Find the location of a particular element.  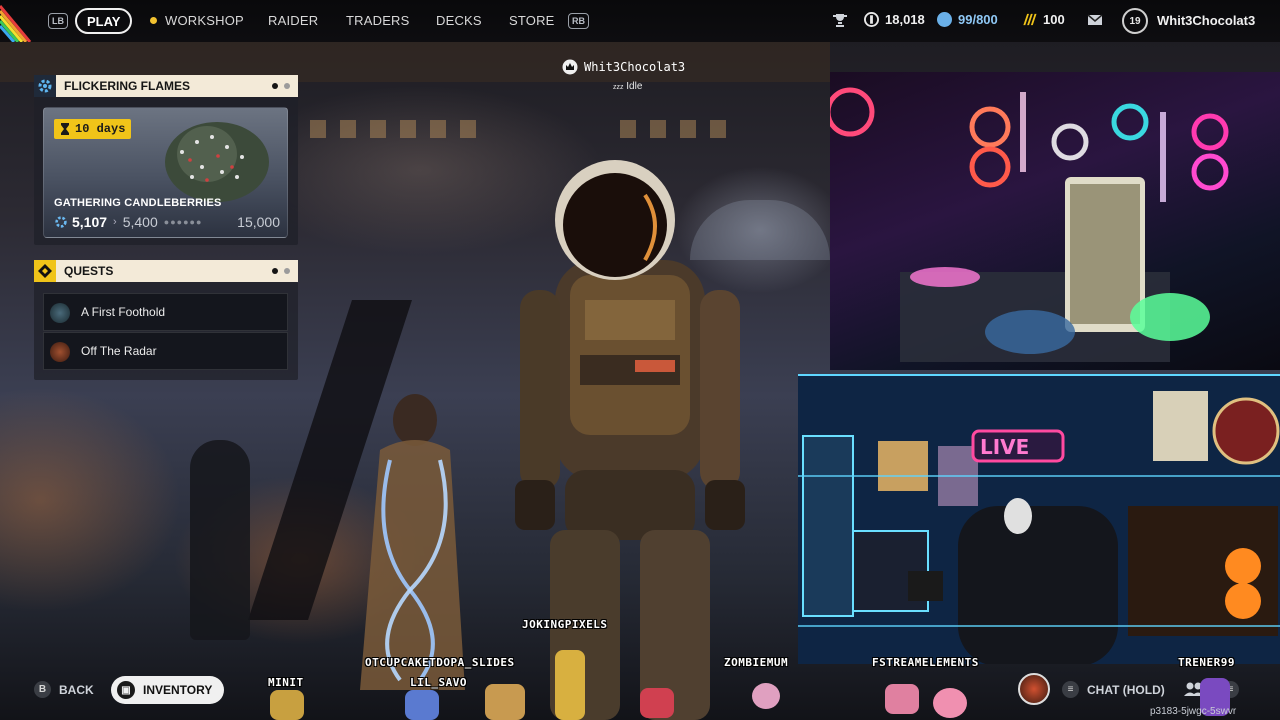

inventory-button: ▣ INVENTORY is located at coordinates (168, 690).